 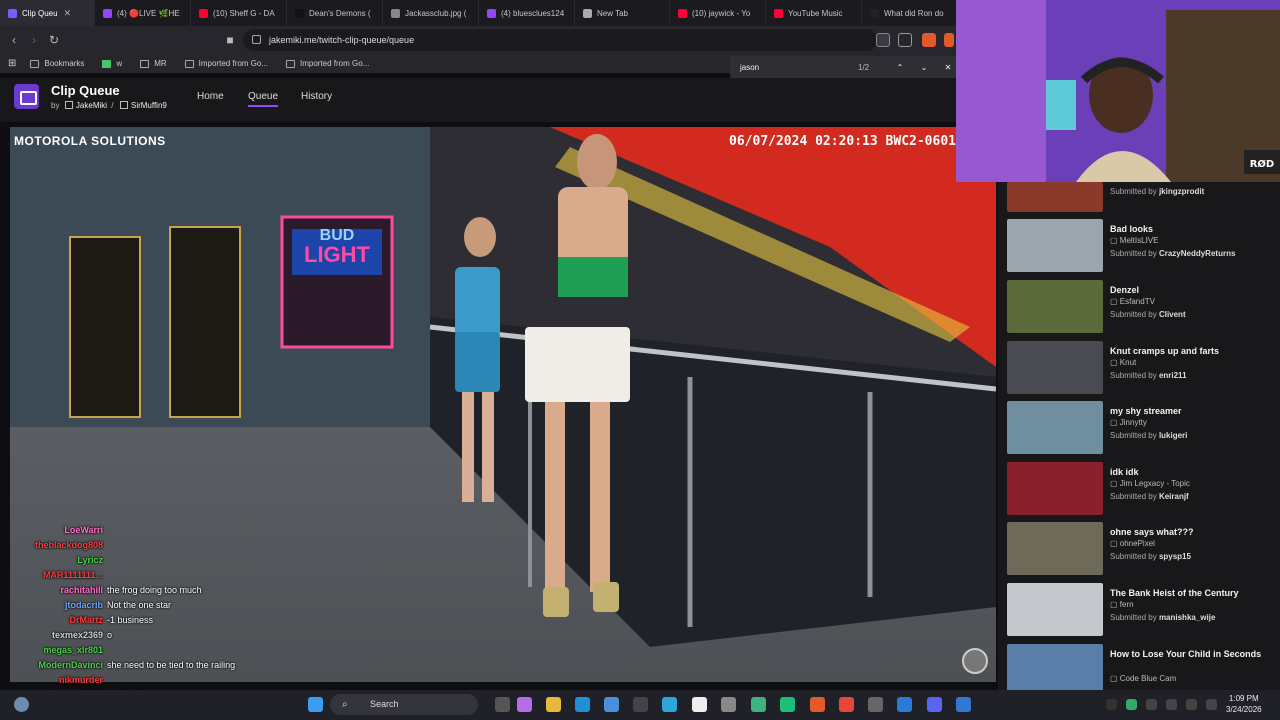 I want to click on channel-name: Jinnytty, so click(x=1133, y=422).